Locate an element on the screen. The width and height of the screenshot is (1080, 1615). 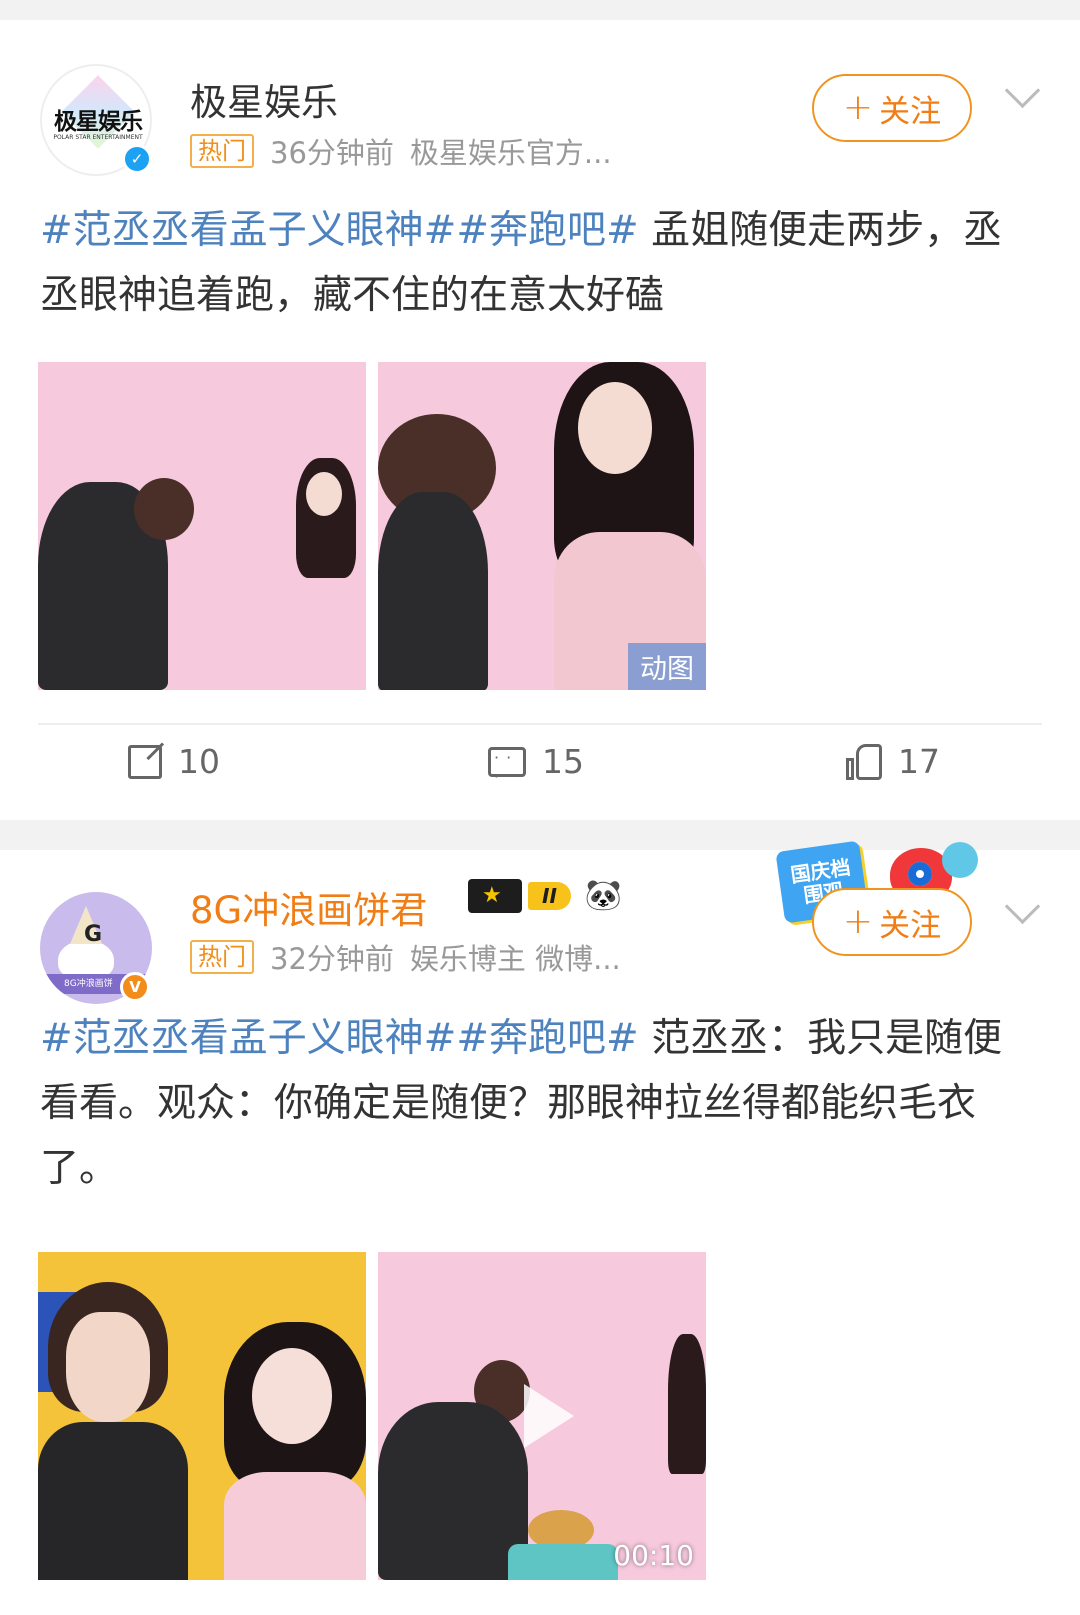
play-icon is located at coordinates (543, 1416).